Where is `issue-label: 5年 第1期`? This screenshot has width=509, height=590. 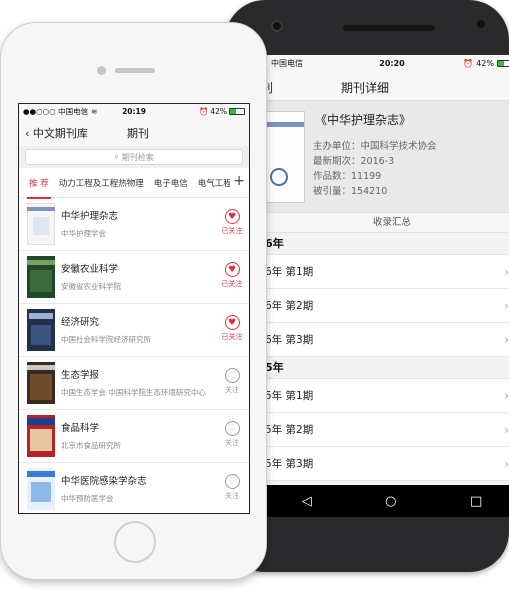 issue-label: 5年 第1期 is located at coordinates (289, 396).